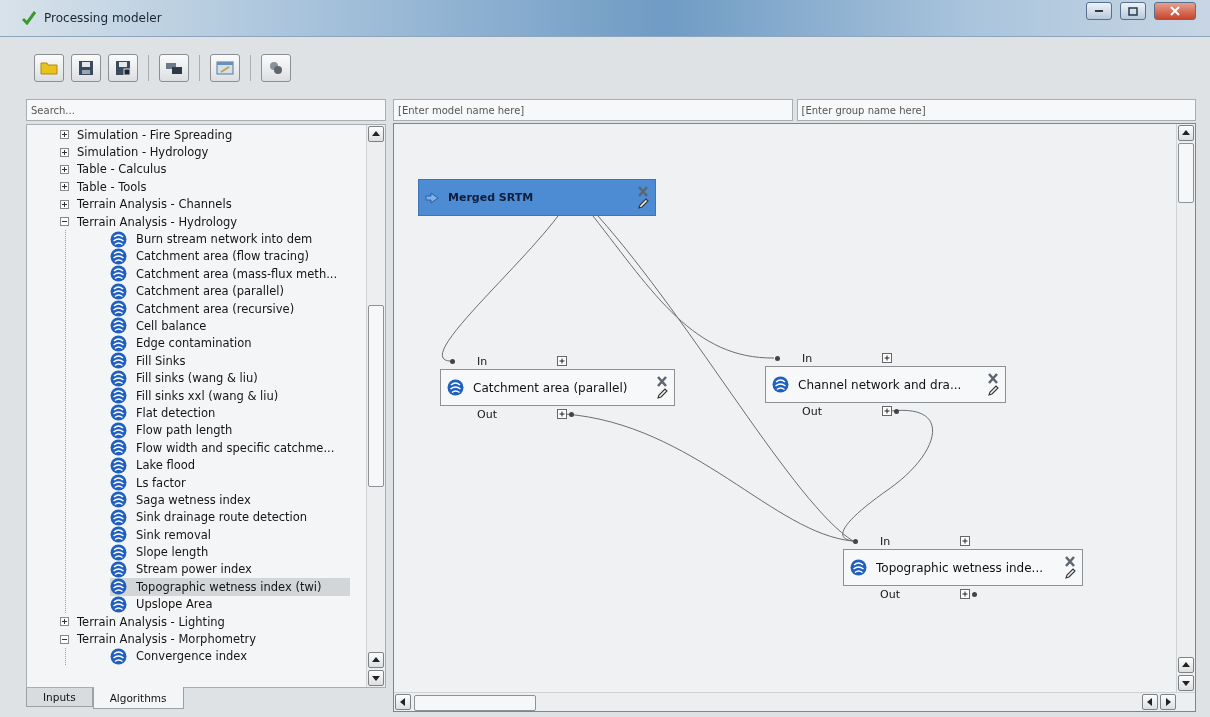  Describe the element at coordinates (230, 378) in the screenshot. I see `tree-item: Fill sinks (wang & liu)` at that location.